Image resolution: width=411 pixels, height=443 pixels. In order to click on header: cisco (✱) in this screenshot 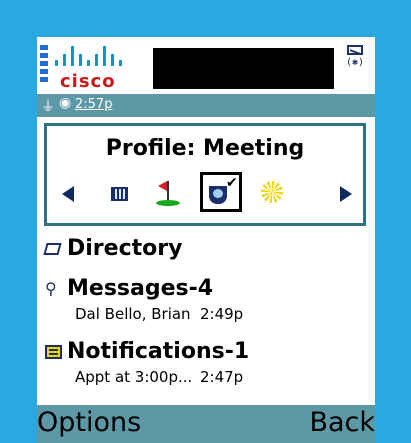, I will do `click(206, 65)`.